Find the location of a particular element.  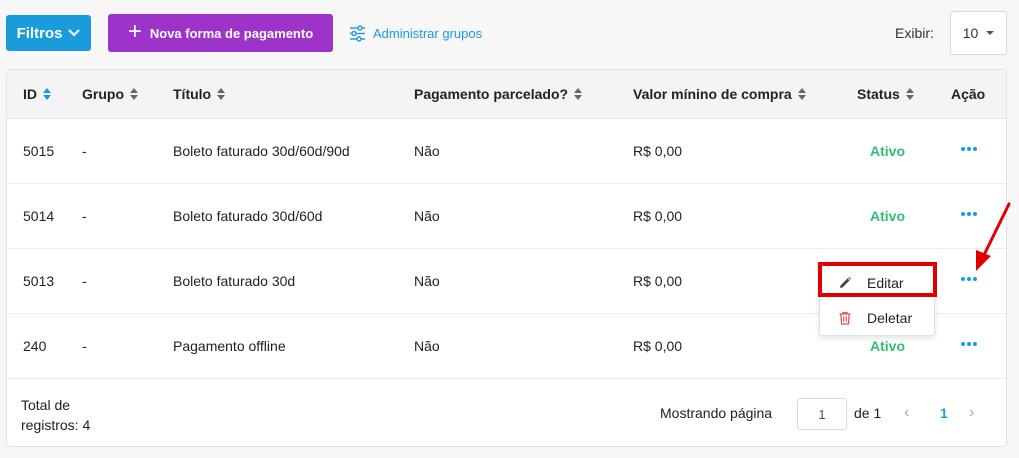

exibir-select: 10 is located at coordinates (978, 33).